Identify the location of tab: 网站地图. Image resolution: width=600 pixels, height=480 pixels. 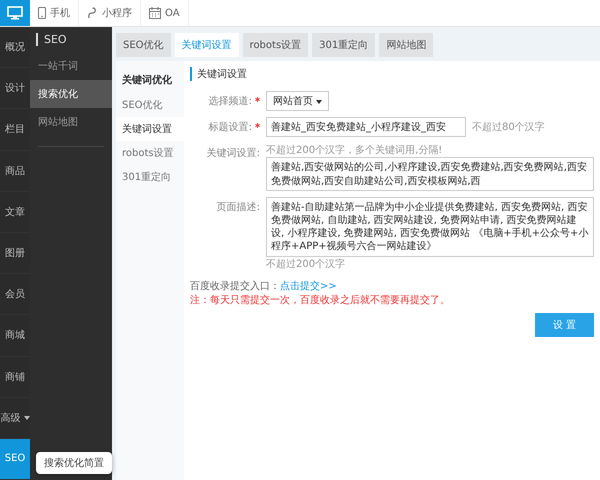
(406, 45).